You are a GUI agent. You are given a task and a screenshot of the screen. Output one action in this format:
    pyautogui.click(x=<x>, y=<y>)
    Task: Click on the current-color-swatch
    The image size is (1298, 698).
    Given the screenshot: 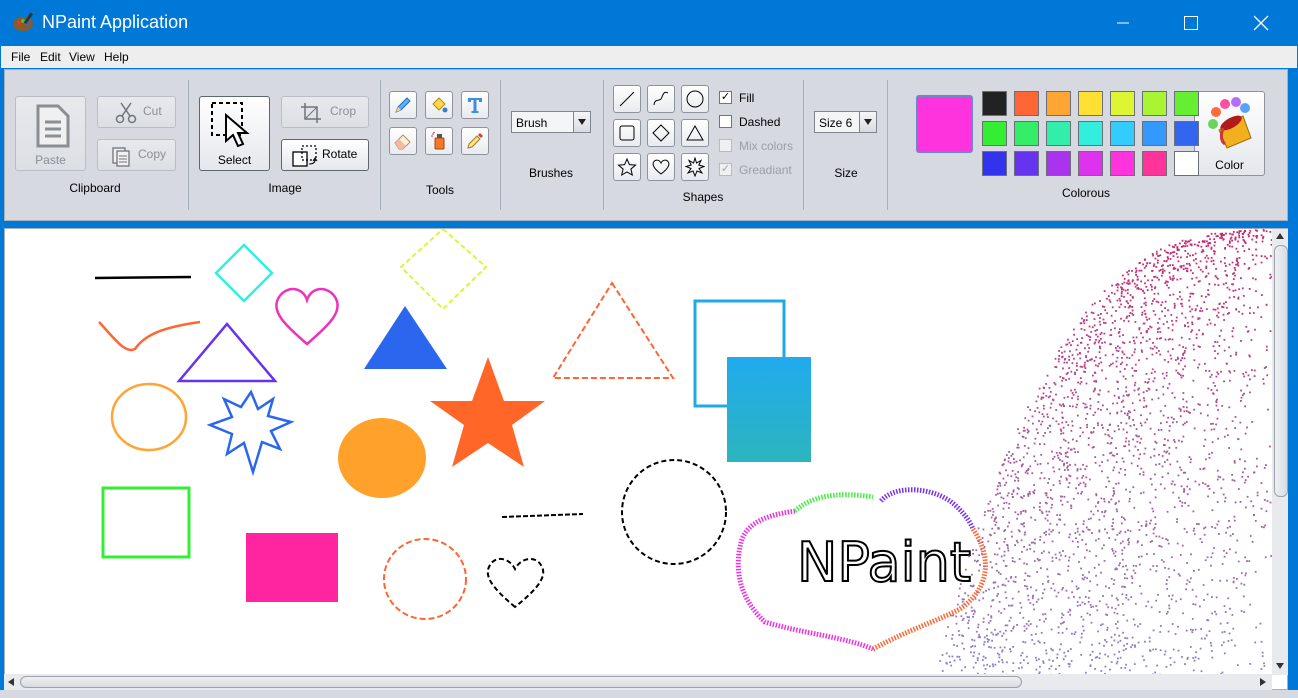 What is the action you would take?
    pyautogui.click(x=944, y=124)
    